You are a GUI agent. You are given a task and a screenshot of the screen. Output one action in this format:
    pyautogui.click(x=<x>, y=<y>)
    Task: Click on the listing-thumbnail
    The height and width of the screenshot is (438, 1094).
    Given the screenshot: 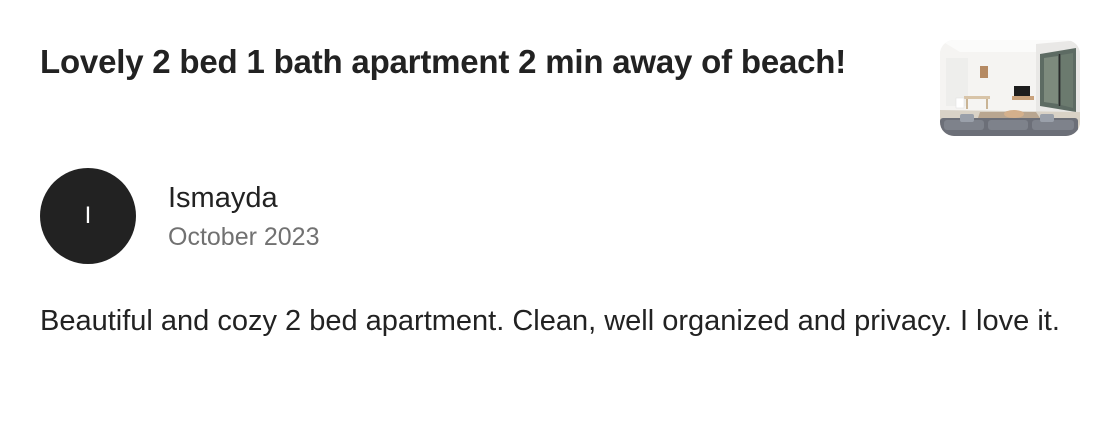 What is the action you would take?
    pyautogui.click(x=1010, y=88)
    